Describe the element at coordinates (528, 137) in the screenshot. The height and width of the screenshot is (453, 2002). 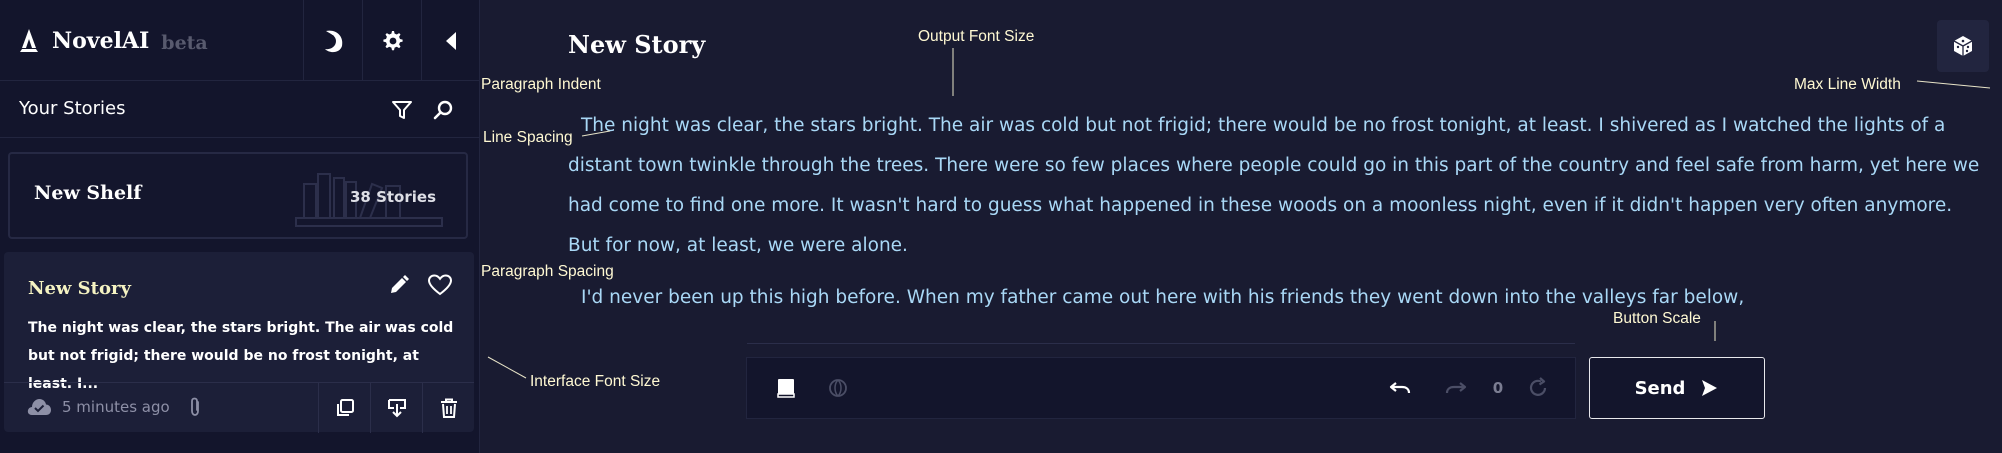
I see `annotation-line-spacing: Line Spacing` at that location.